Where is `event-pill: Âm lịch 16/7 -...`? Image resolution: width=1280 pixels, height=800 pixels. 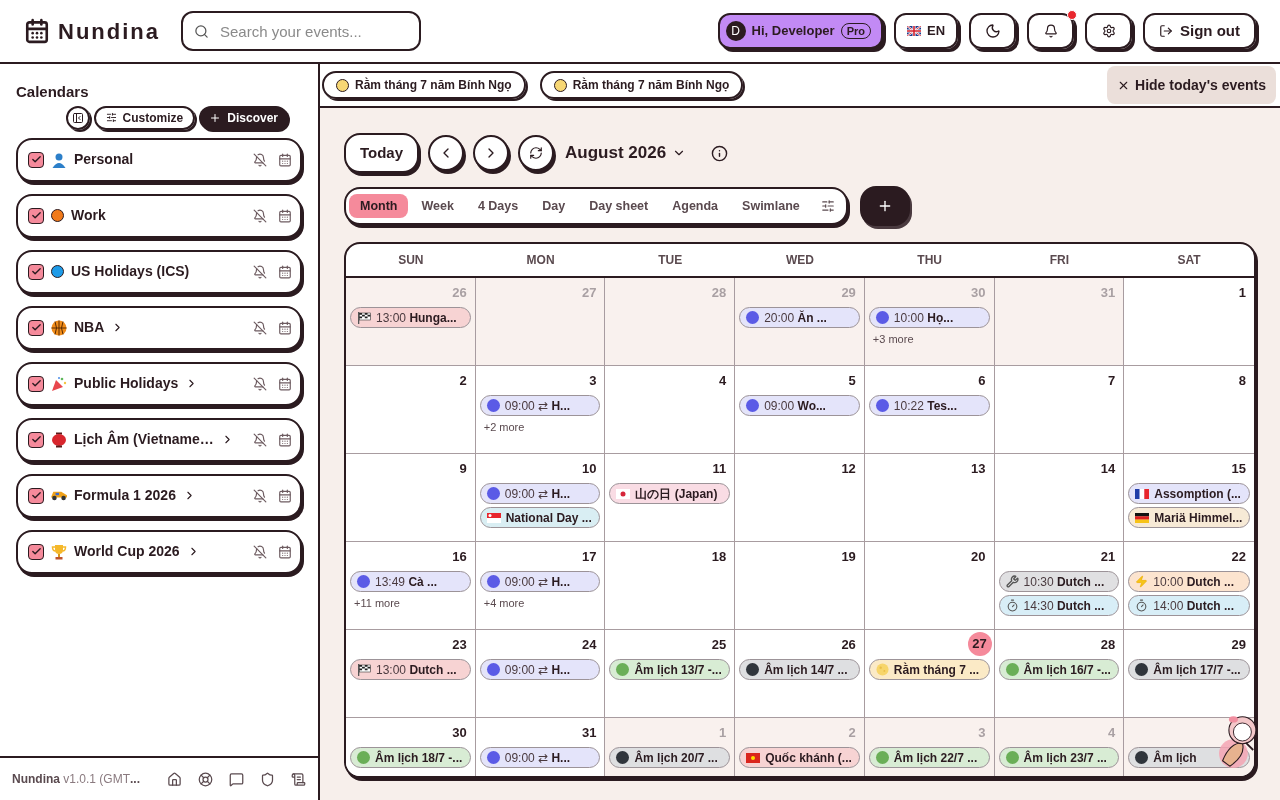
event-pill: Âm lịch 16/7 -... is located at coordinates (1059, 669).